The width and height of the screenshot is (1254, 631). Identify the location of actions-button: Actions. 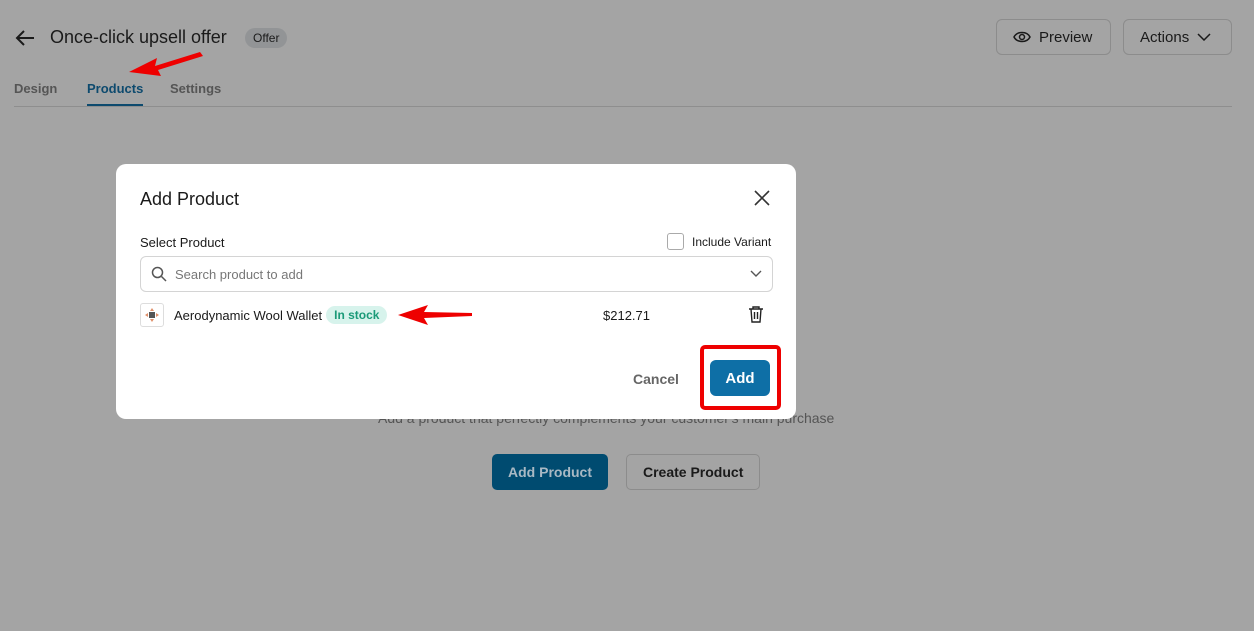
(1177, 37).